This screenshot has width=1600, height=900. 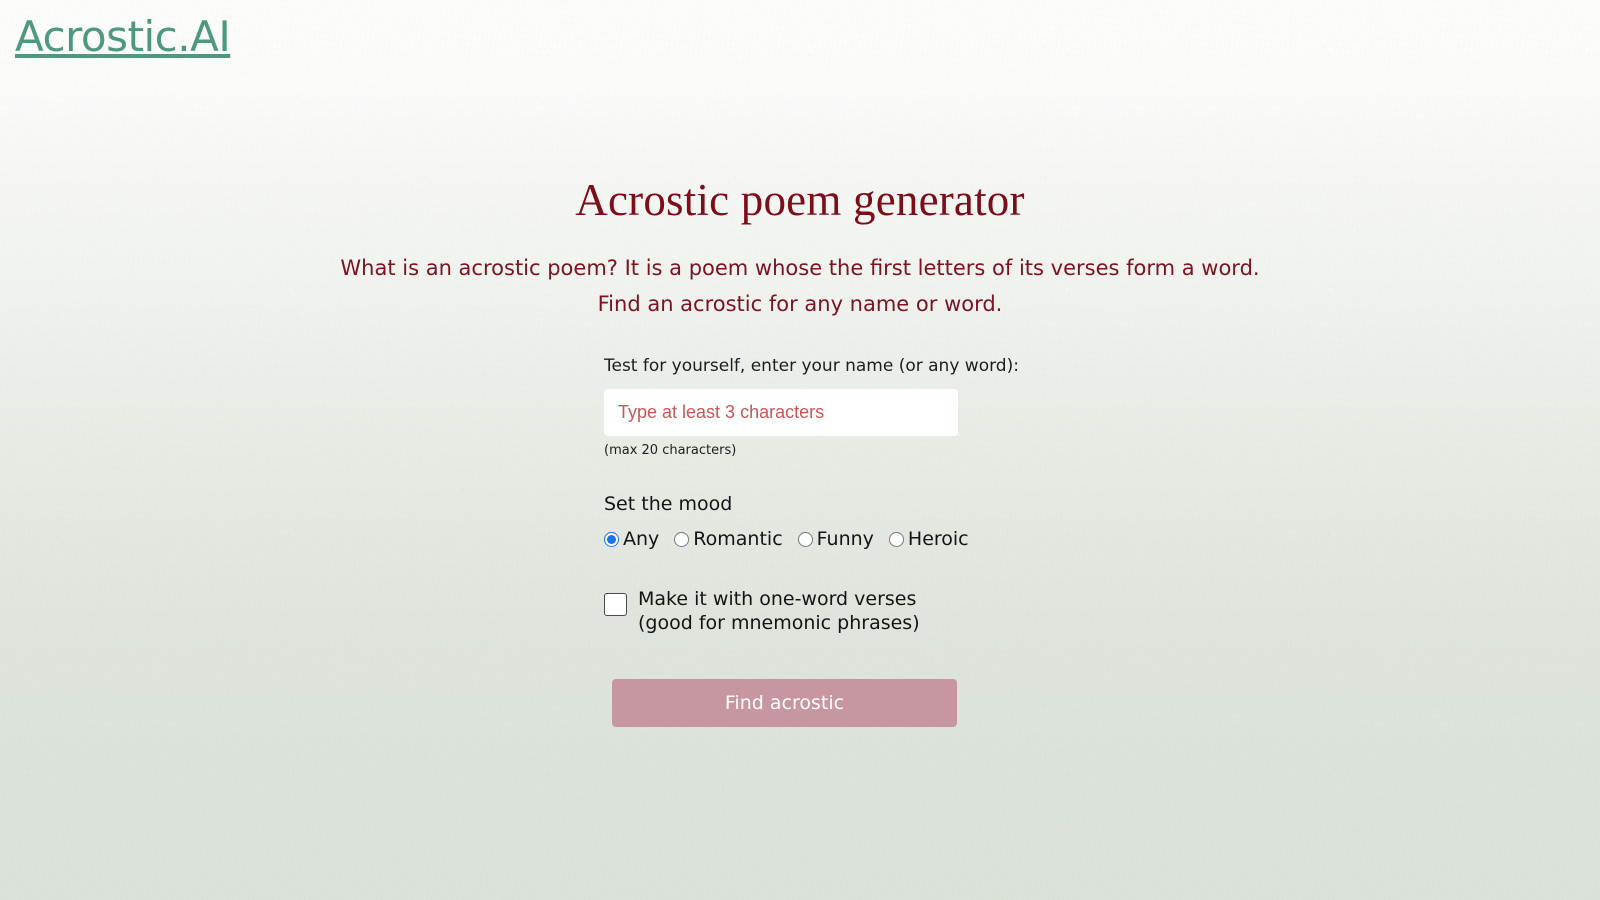 I want to click on mood-option-any: Any, so click(x=631, y=539).